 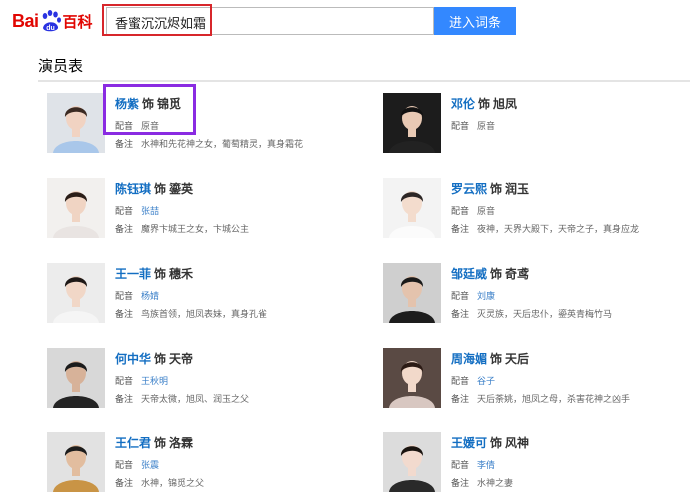 What do you see at coordinates (505, 104) in the screenshot?
I see `role-name: 旭凤` at bounding box center [505, 104].